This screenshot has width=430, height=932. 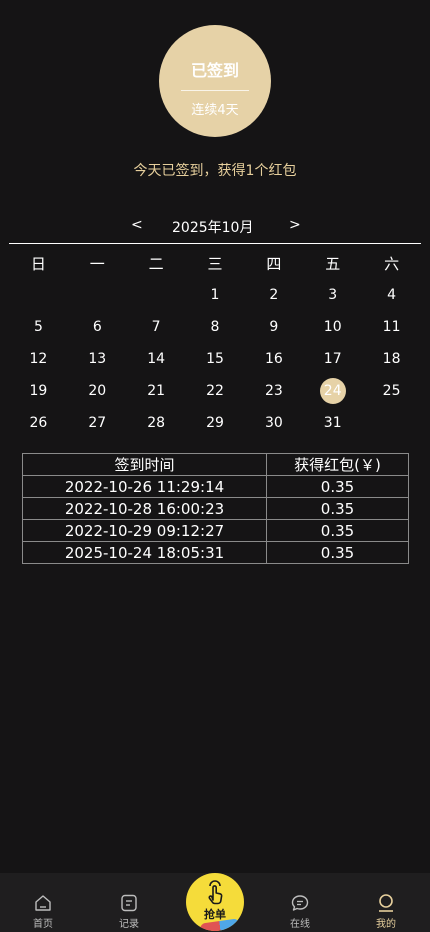 What do you see at coordinates (391, 295) in the screenshot?
I see `calendar-day: 4` at bounding box center [391, 295].